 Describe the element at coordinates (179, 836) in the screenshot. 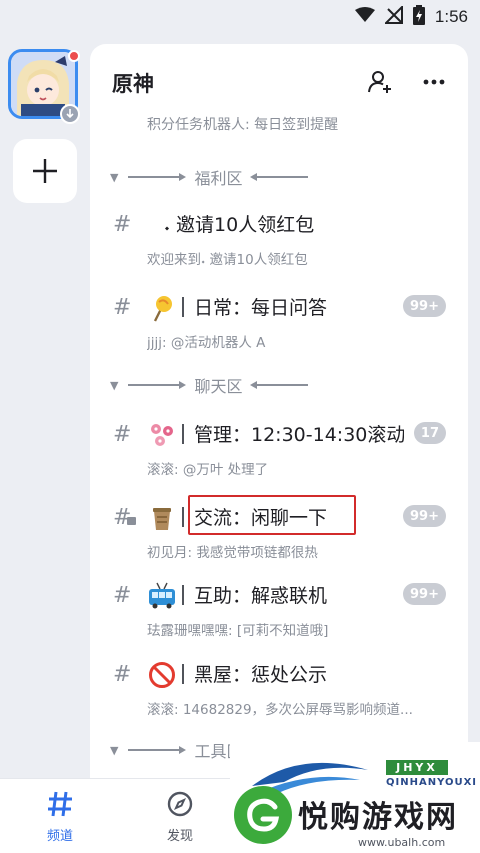

I see `nav-label: 发现` at that location.